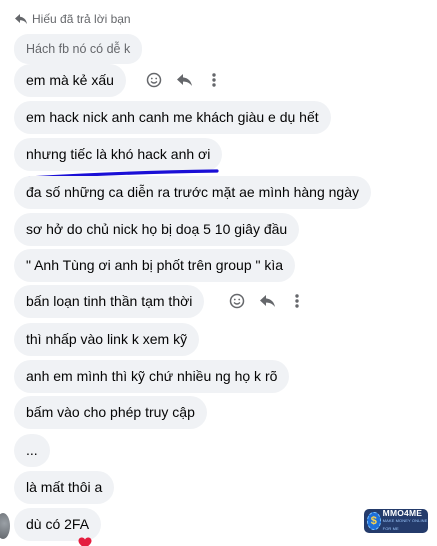 Image resolution: width=437 pixels, height=546 pixels. I want to click on watermark-subtitle: MAKE MONEY ONLINE FOR ME, so click(405, 524).